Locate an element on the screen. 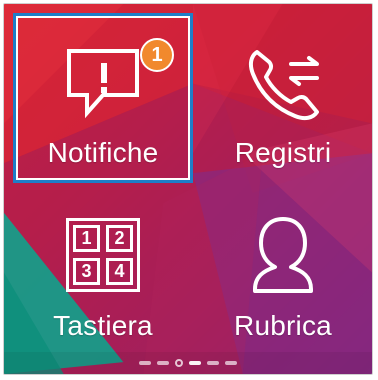 The image size is (378, 380). home-dot is located at coordinates (179, 363).